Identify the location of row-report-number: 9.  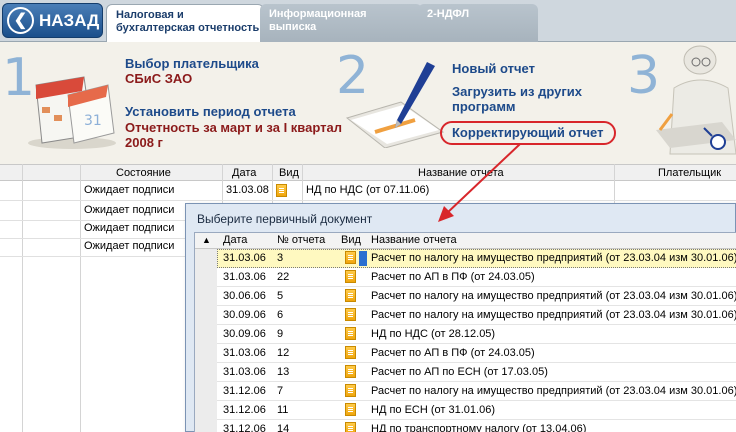
(280, 334).